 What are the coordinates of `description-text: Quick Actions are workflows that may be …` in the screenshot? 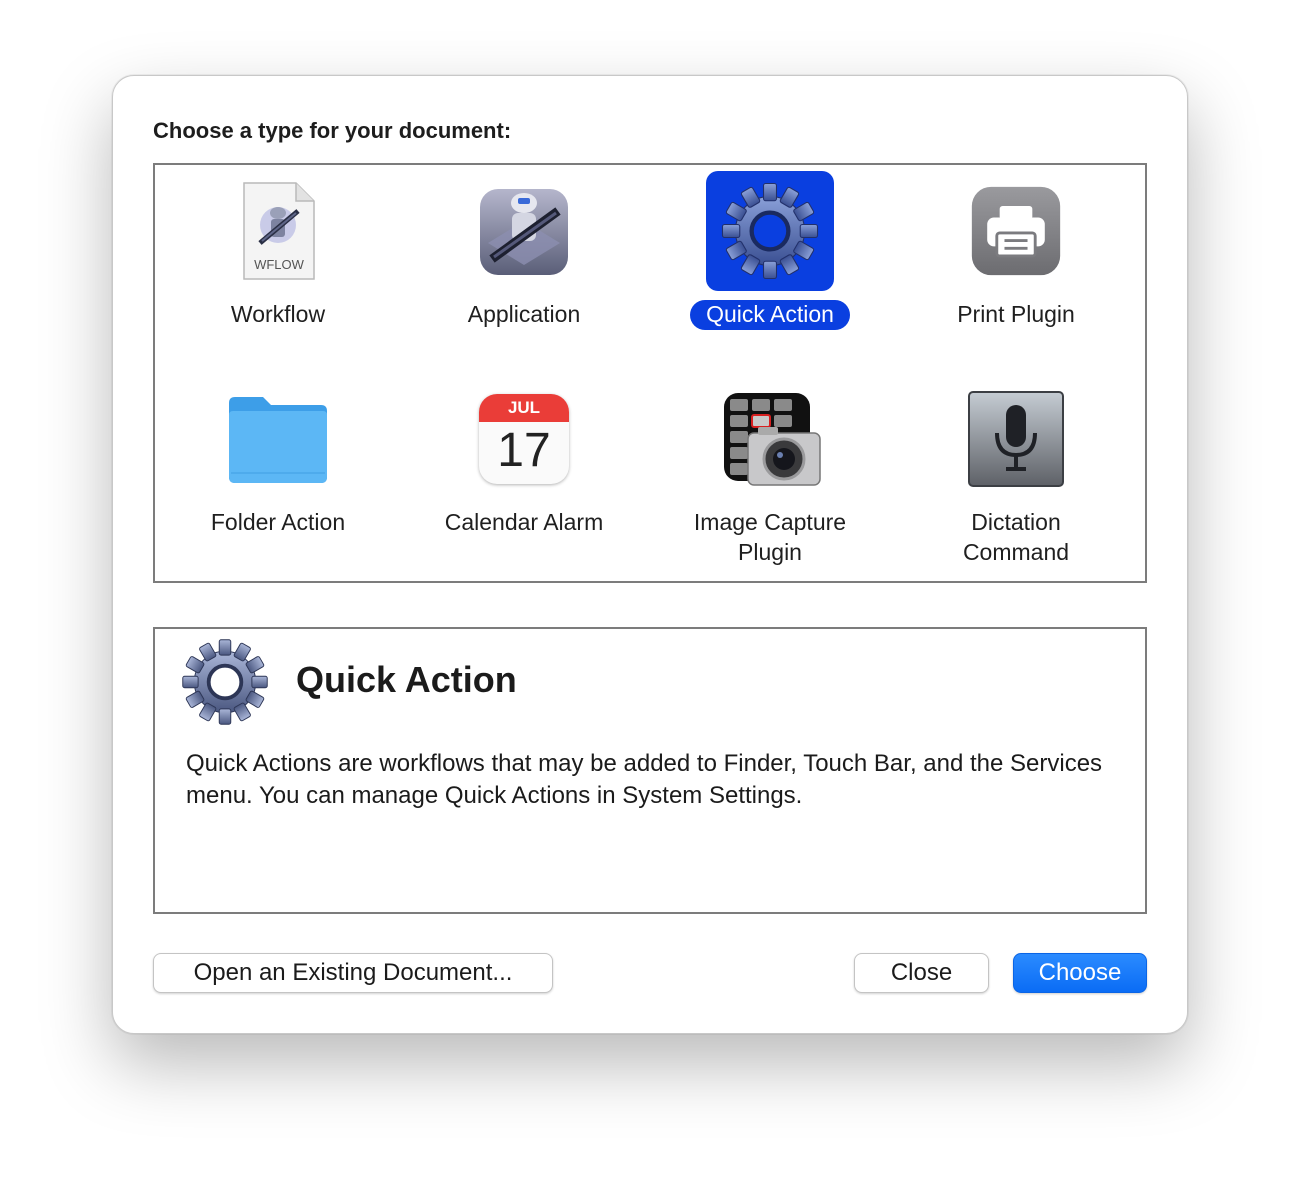 It's located at (644, 779).